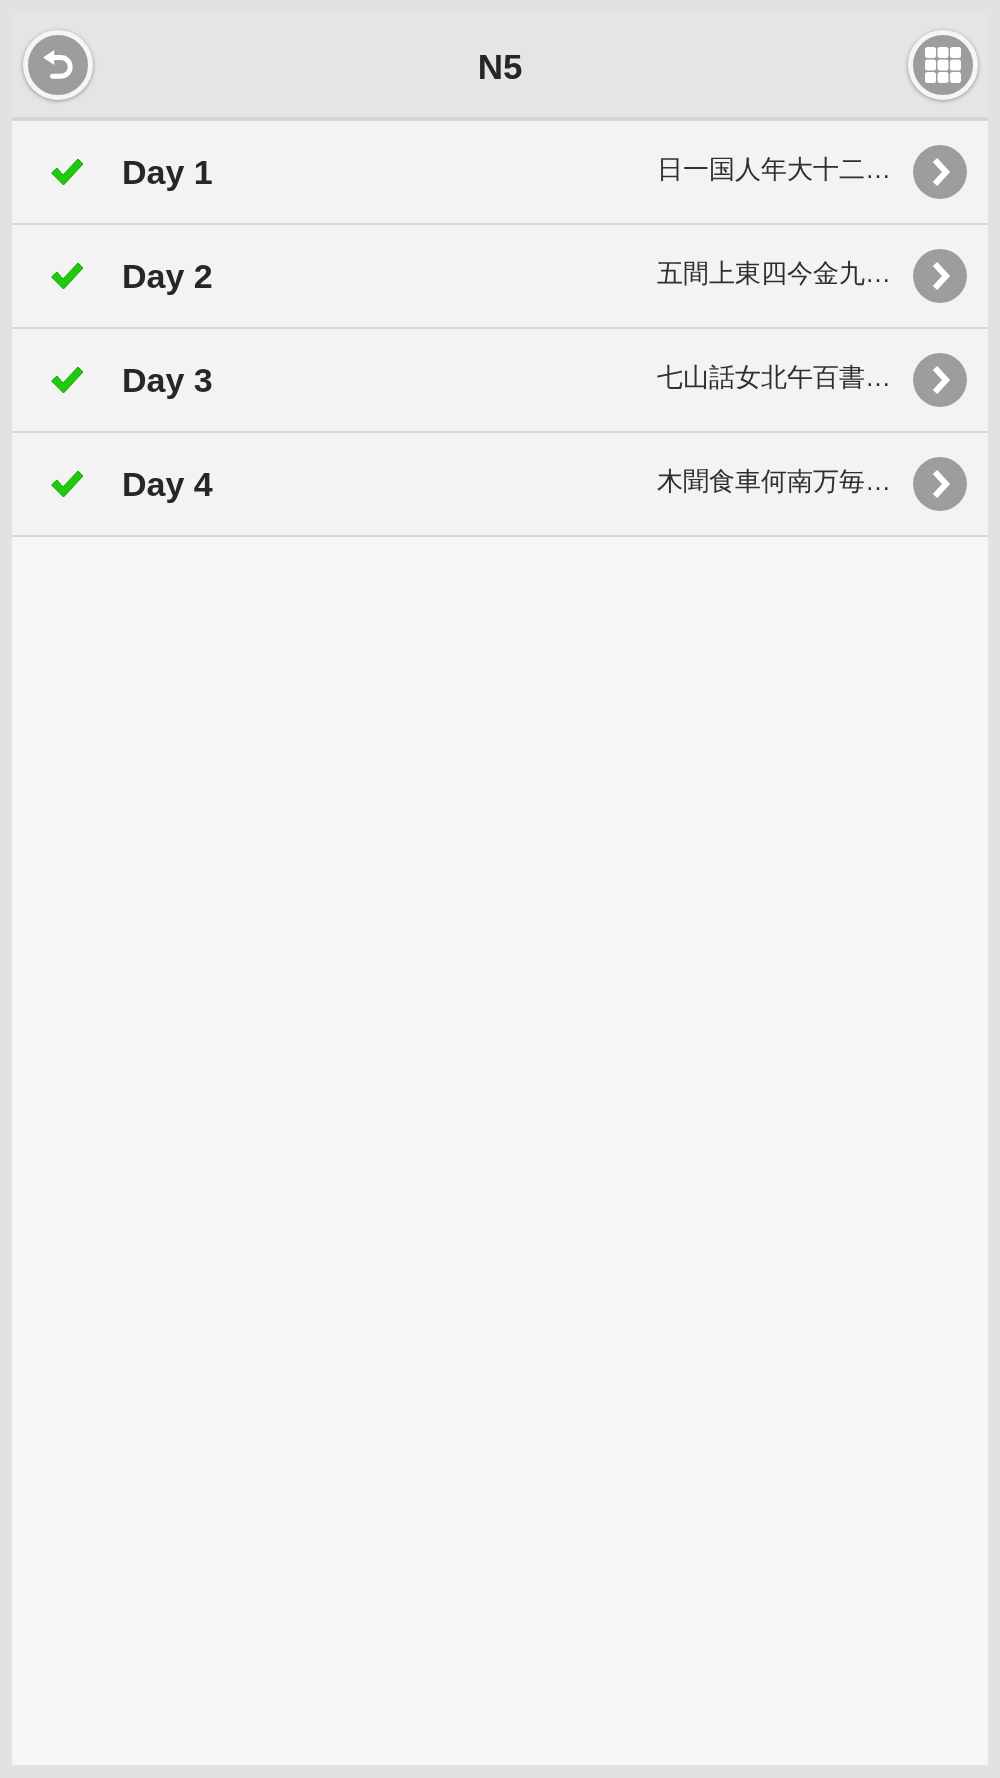  Describe the element at coordinates (167, 380) in the screenshot. I see `day-label: Day 3` at that location.